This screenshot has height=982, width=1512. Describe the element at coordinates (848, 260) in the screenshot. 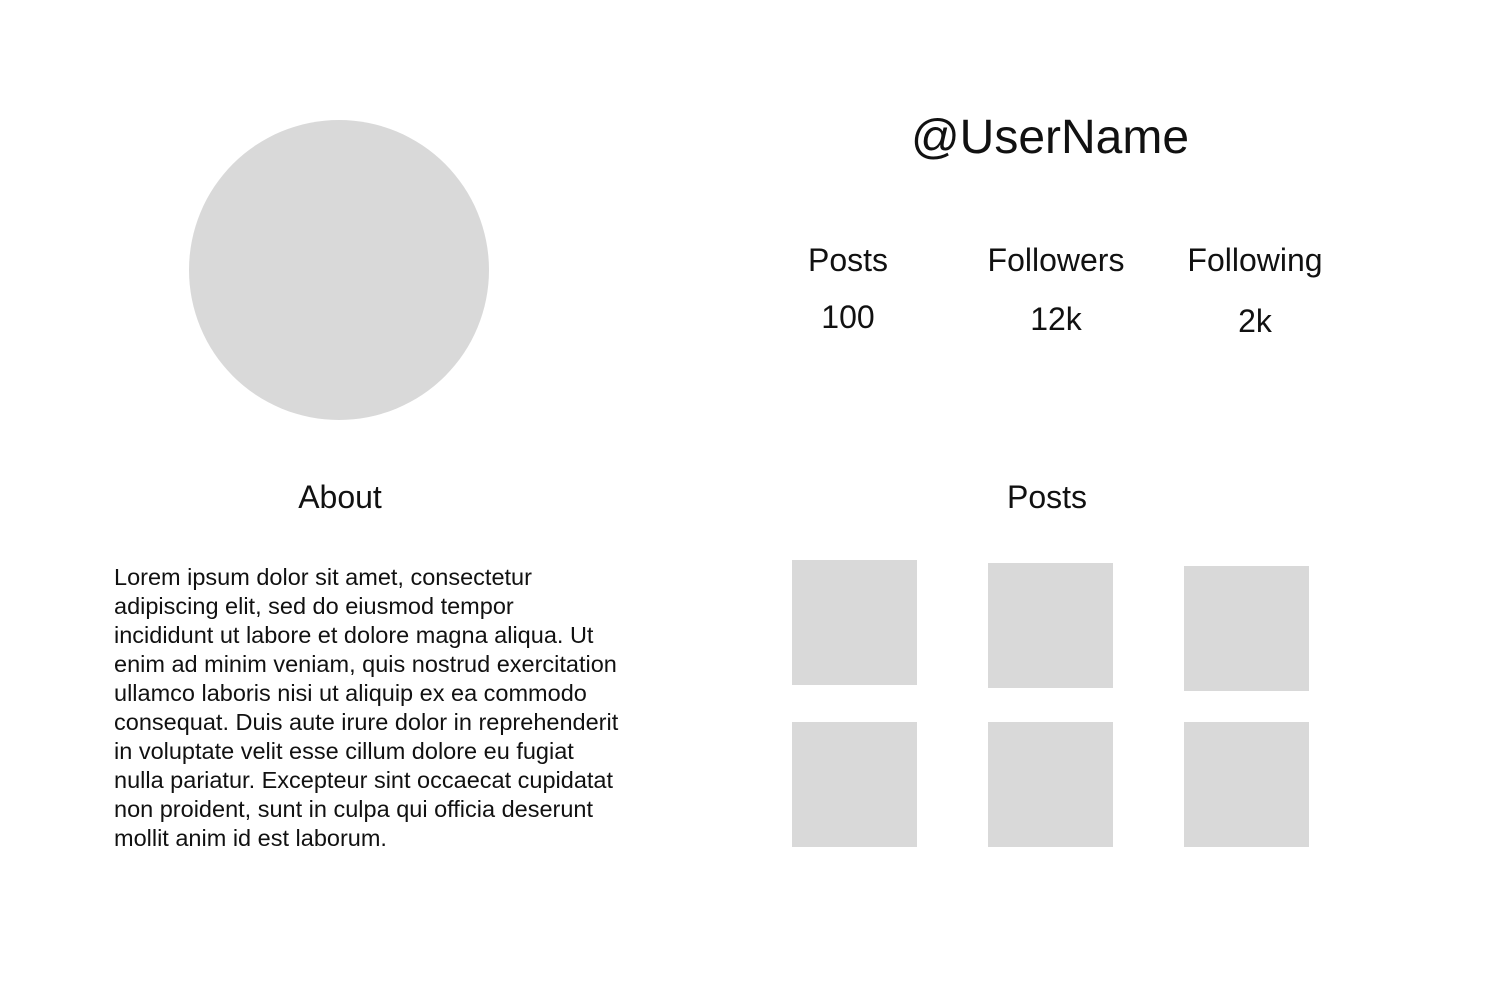

I see `stat-posts-label: Posts` at that location.